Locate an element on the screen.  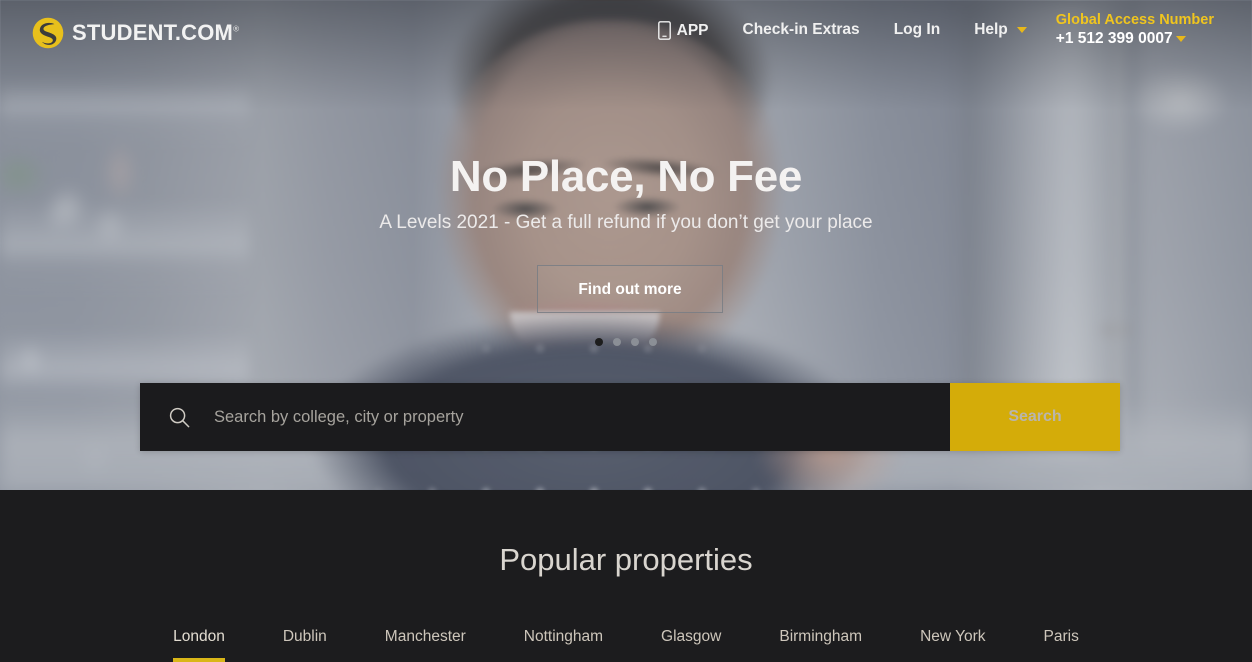
nav-item-help-label: Help is located at coordinates (991, 29).